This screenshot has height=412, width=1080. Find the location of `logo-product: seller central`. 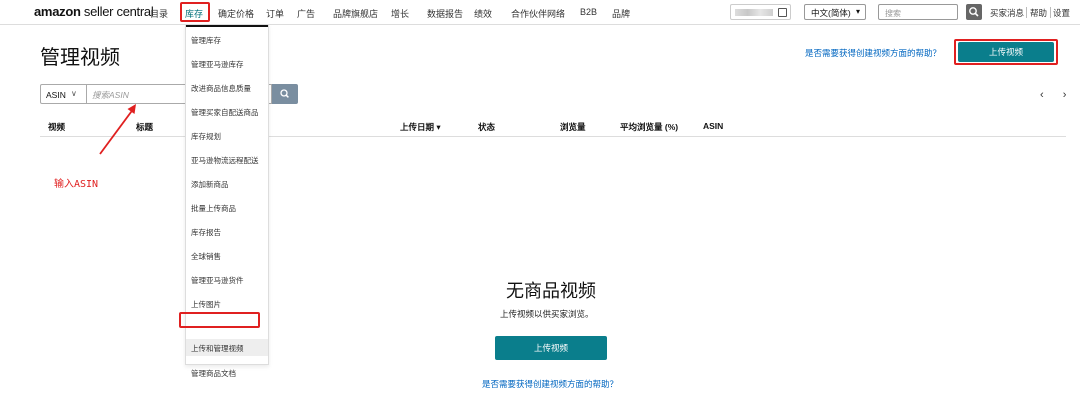

logo-product: seller central is located at coordinates (117, 11).